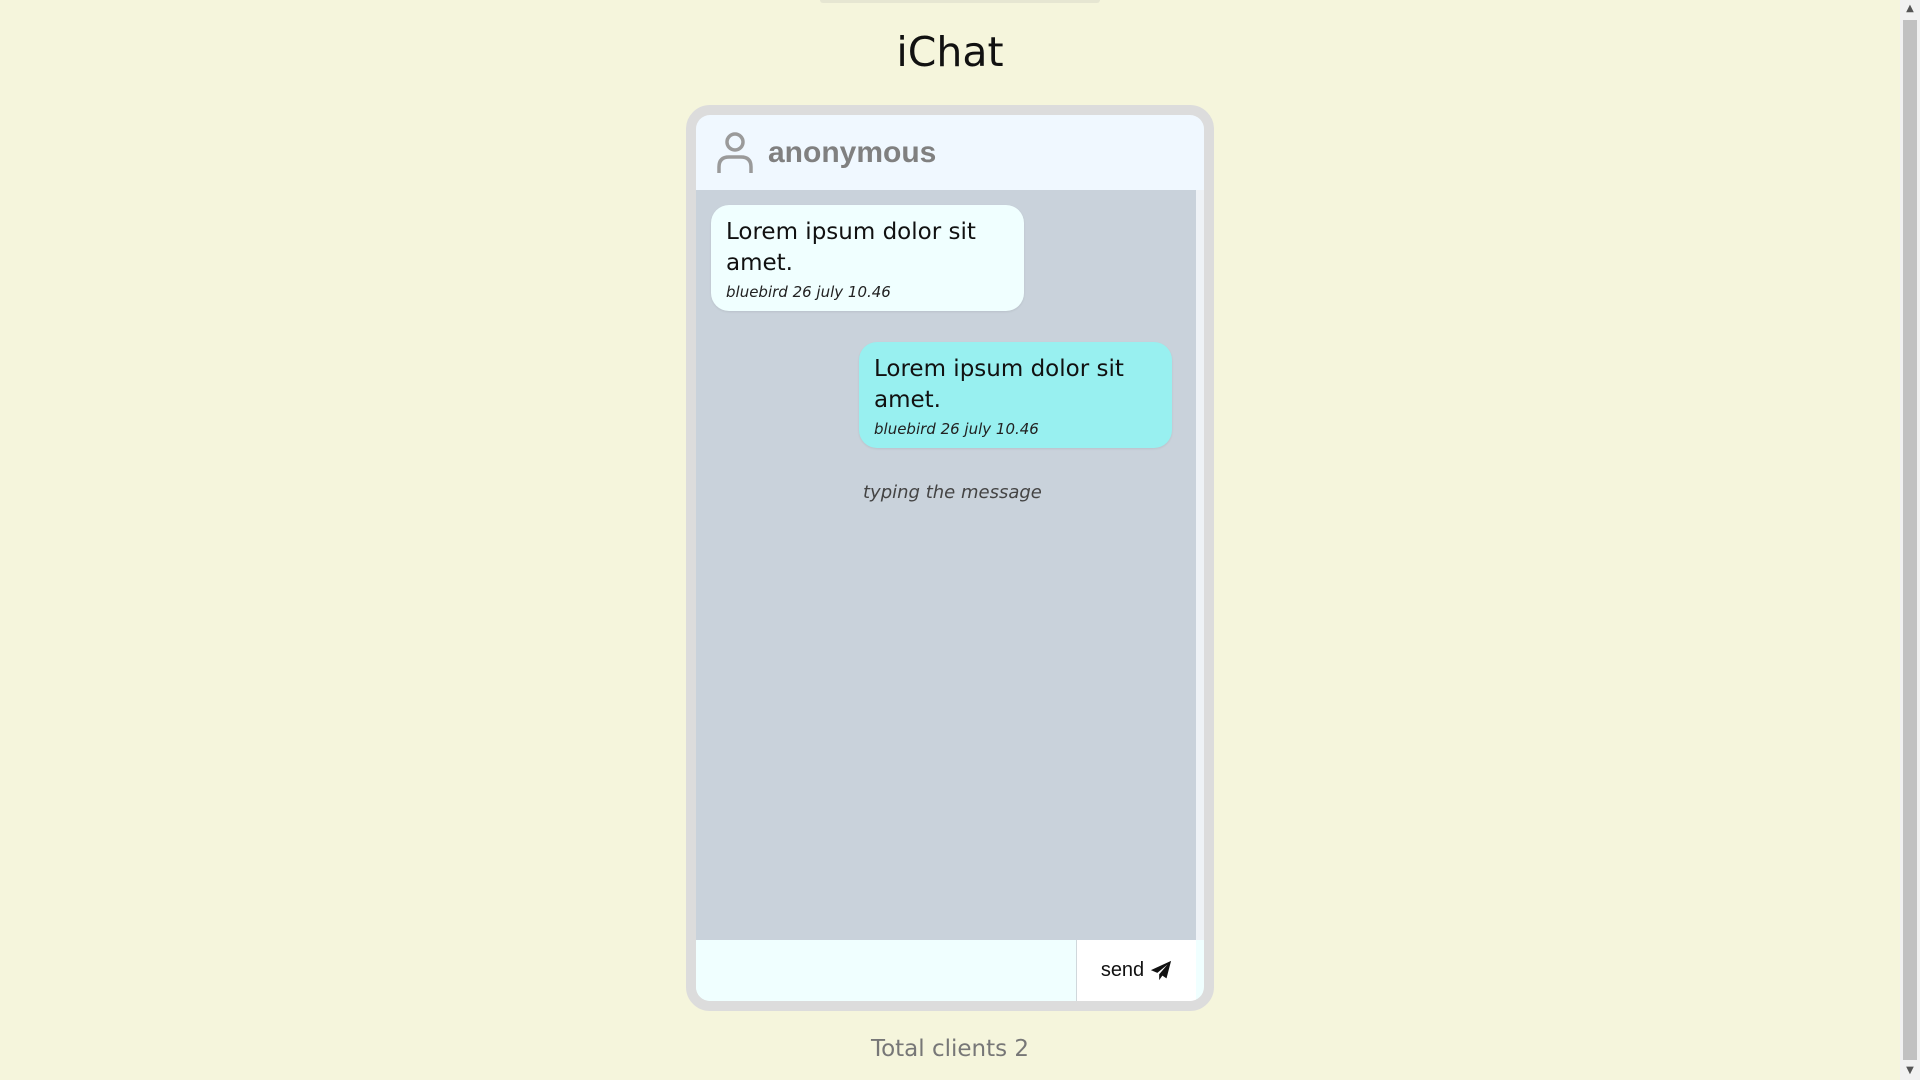 The width and height of the screenshot is (1920, 1080). Describe the element at coordinates (960, 1) in the screenshot. I see `top-tab` at that location.